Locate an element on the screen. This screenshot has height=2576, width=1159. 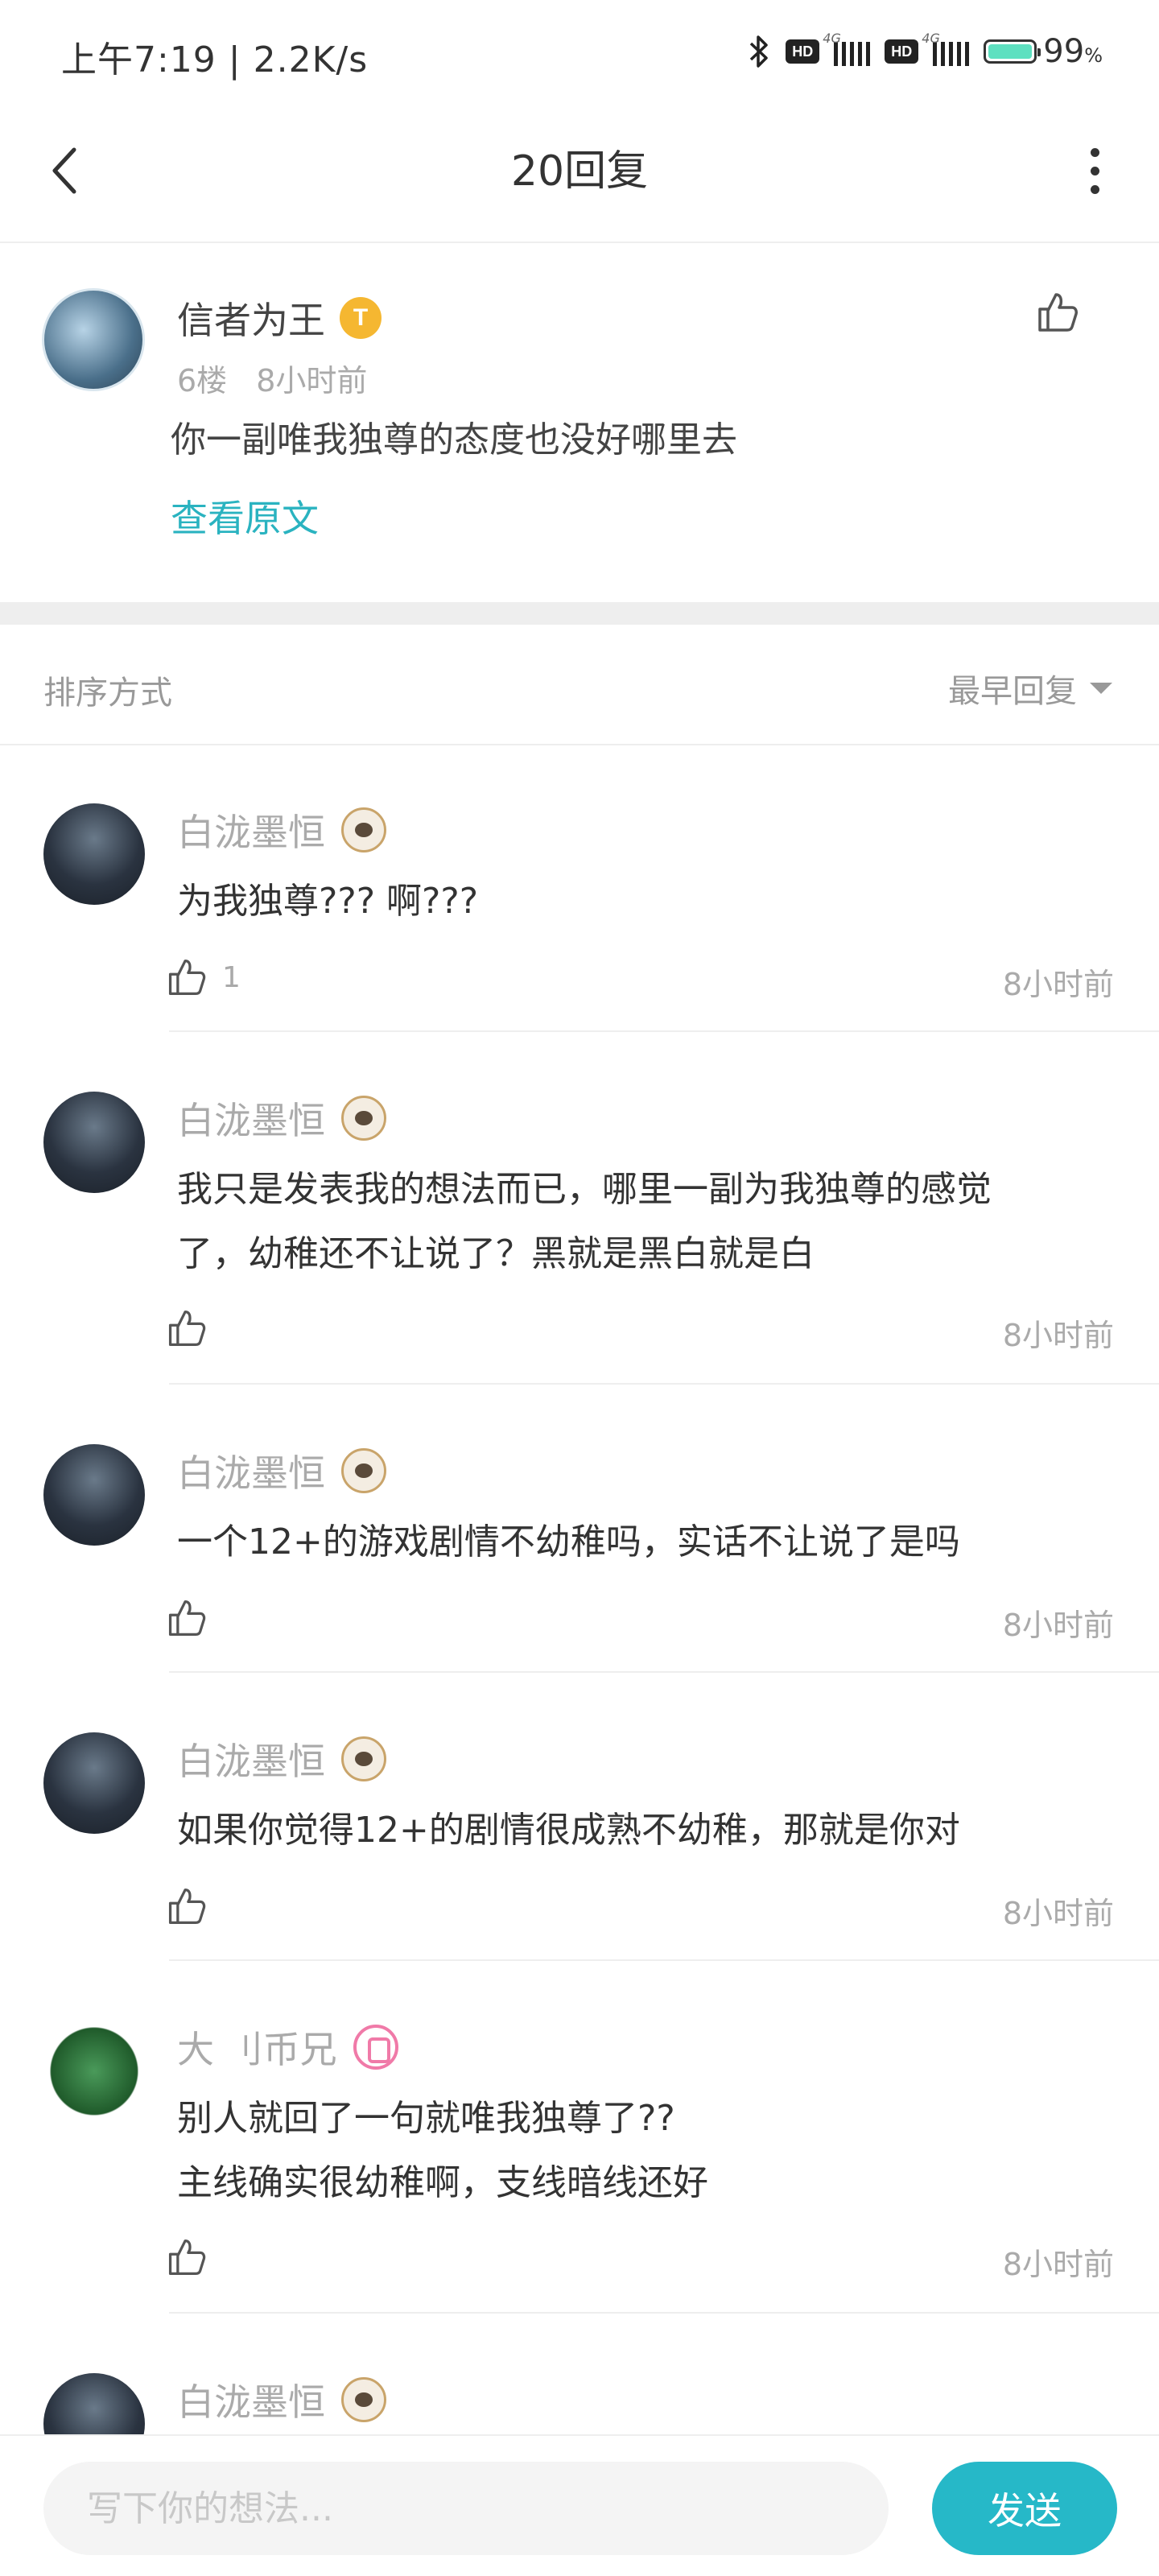
like-count: 1 is located at coordinates (231, 977).